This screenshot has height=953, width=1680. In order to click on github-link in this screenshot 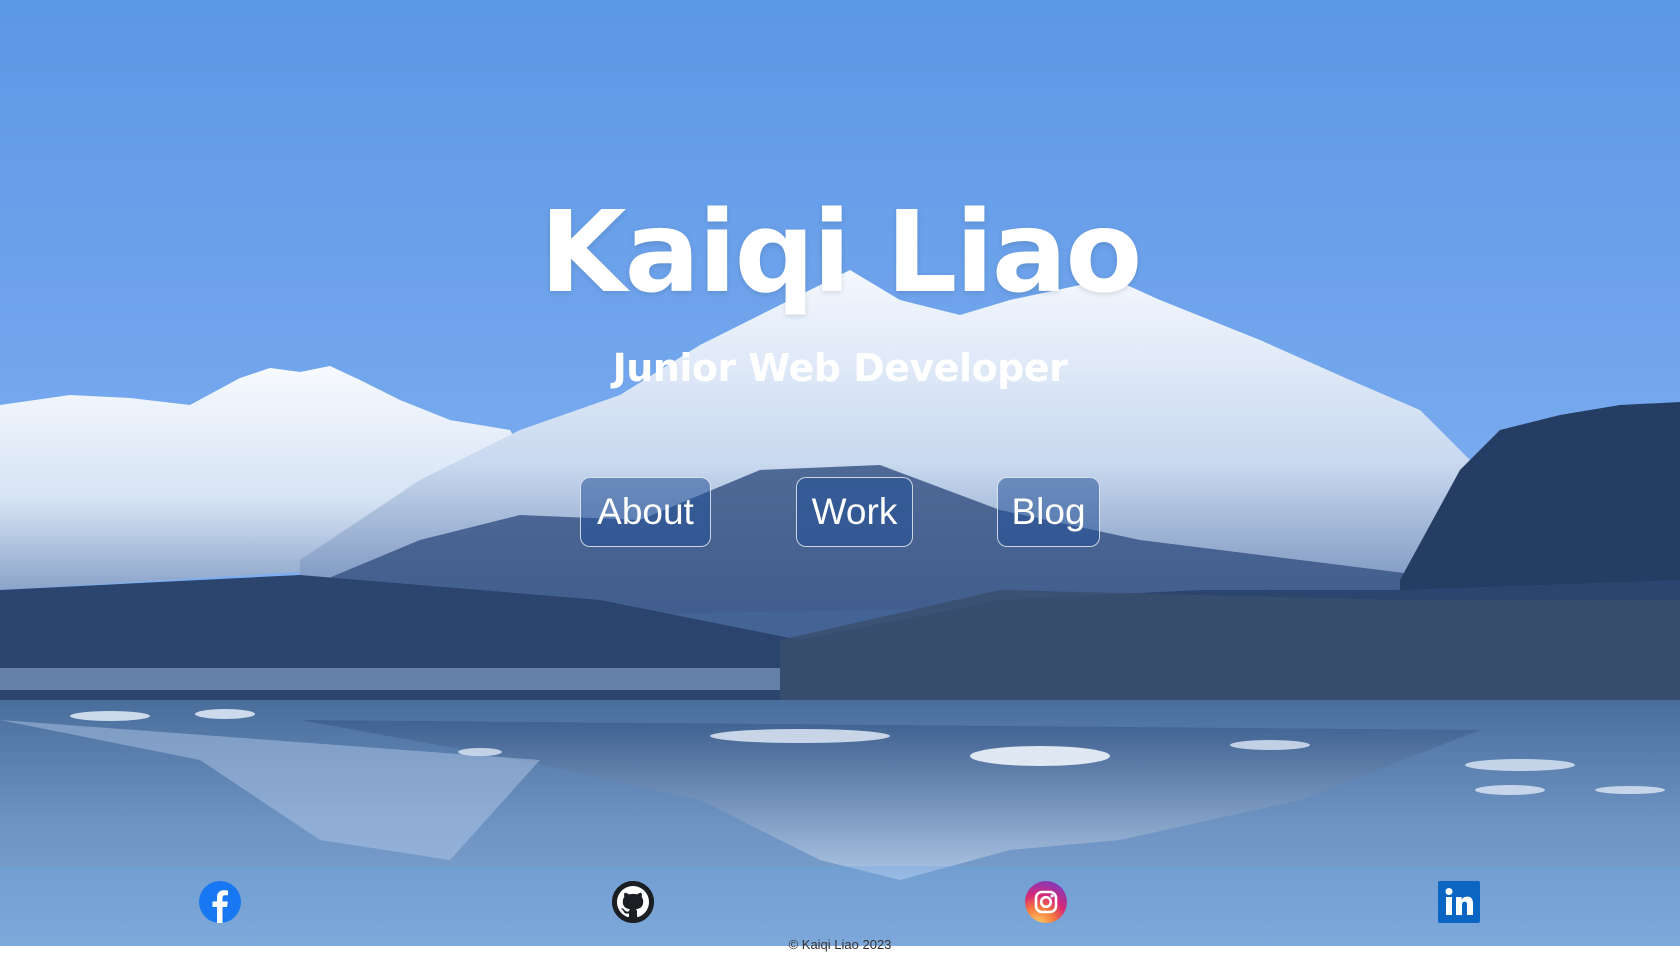, I will do `click(633, 902)`.